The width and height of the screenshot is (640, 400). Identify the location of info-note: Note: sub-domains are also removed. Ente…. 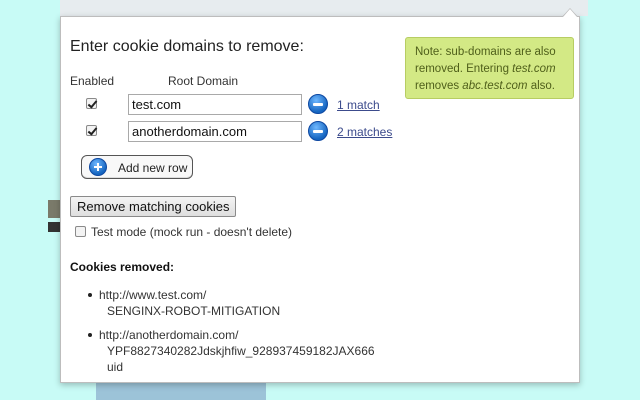
(489, 68).